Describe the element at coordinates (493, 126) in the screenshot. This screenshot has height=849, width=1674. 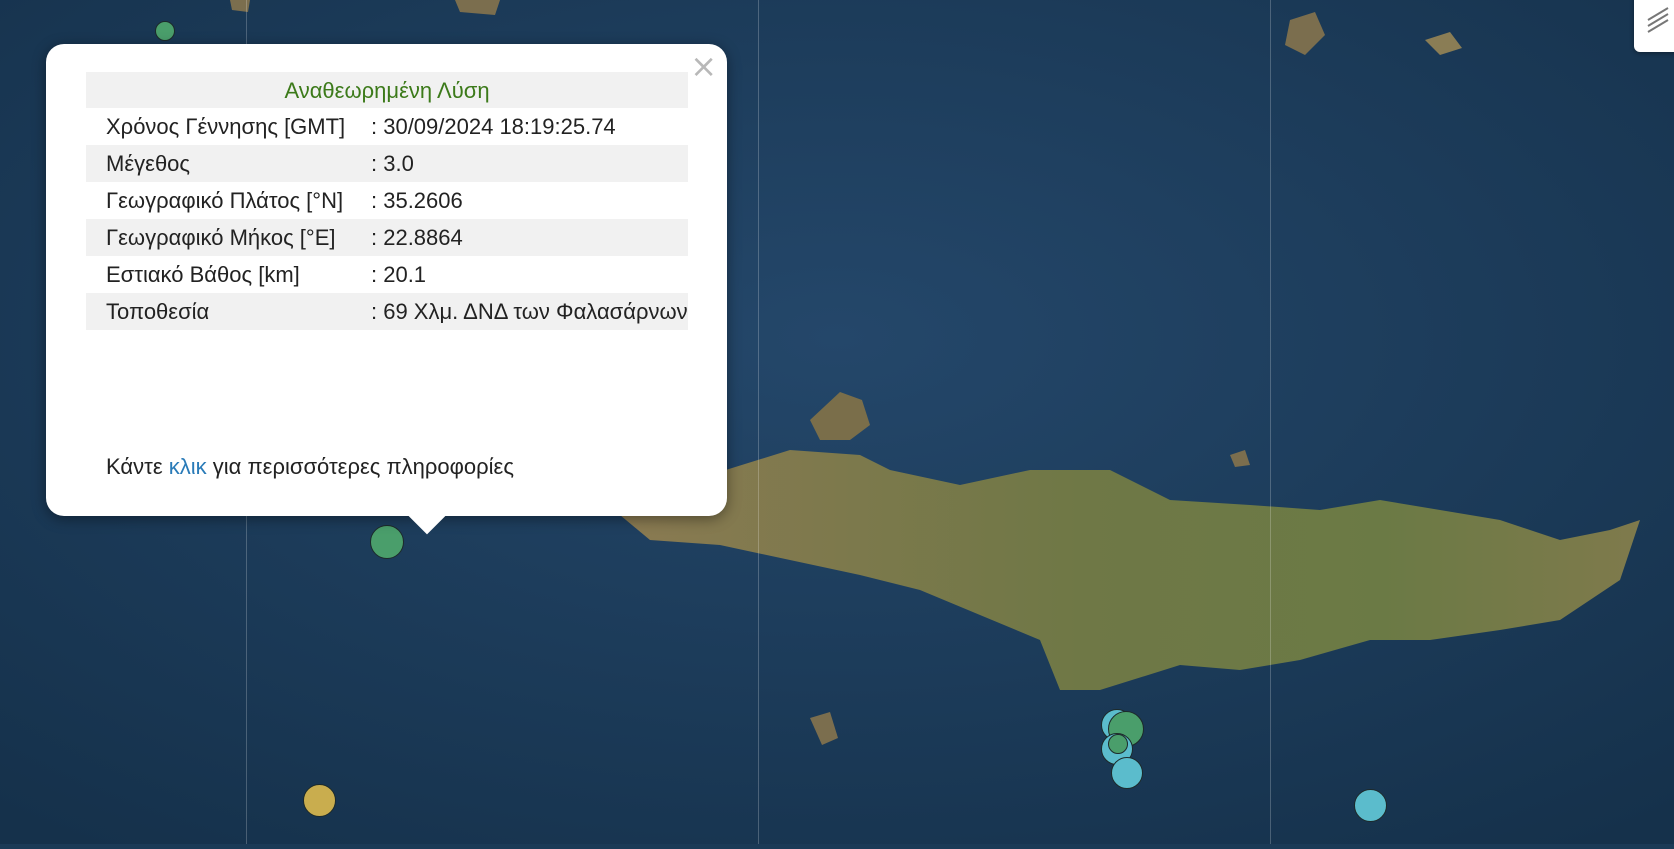
I see `field-value: : 30/09/2024 18:19:25.74` at that location.